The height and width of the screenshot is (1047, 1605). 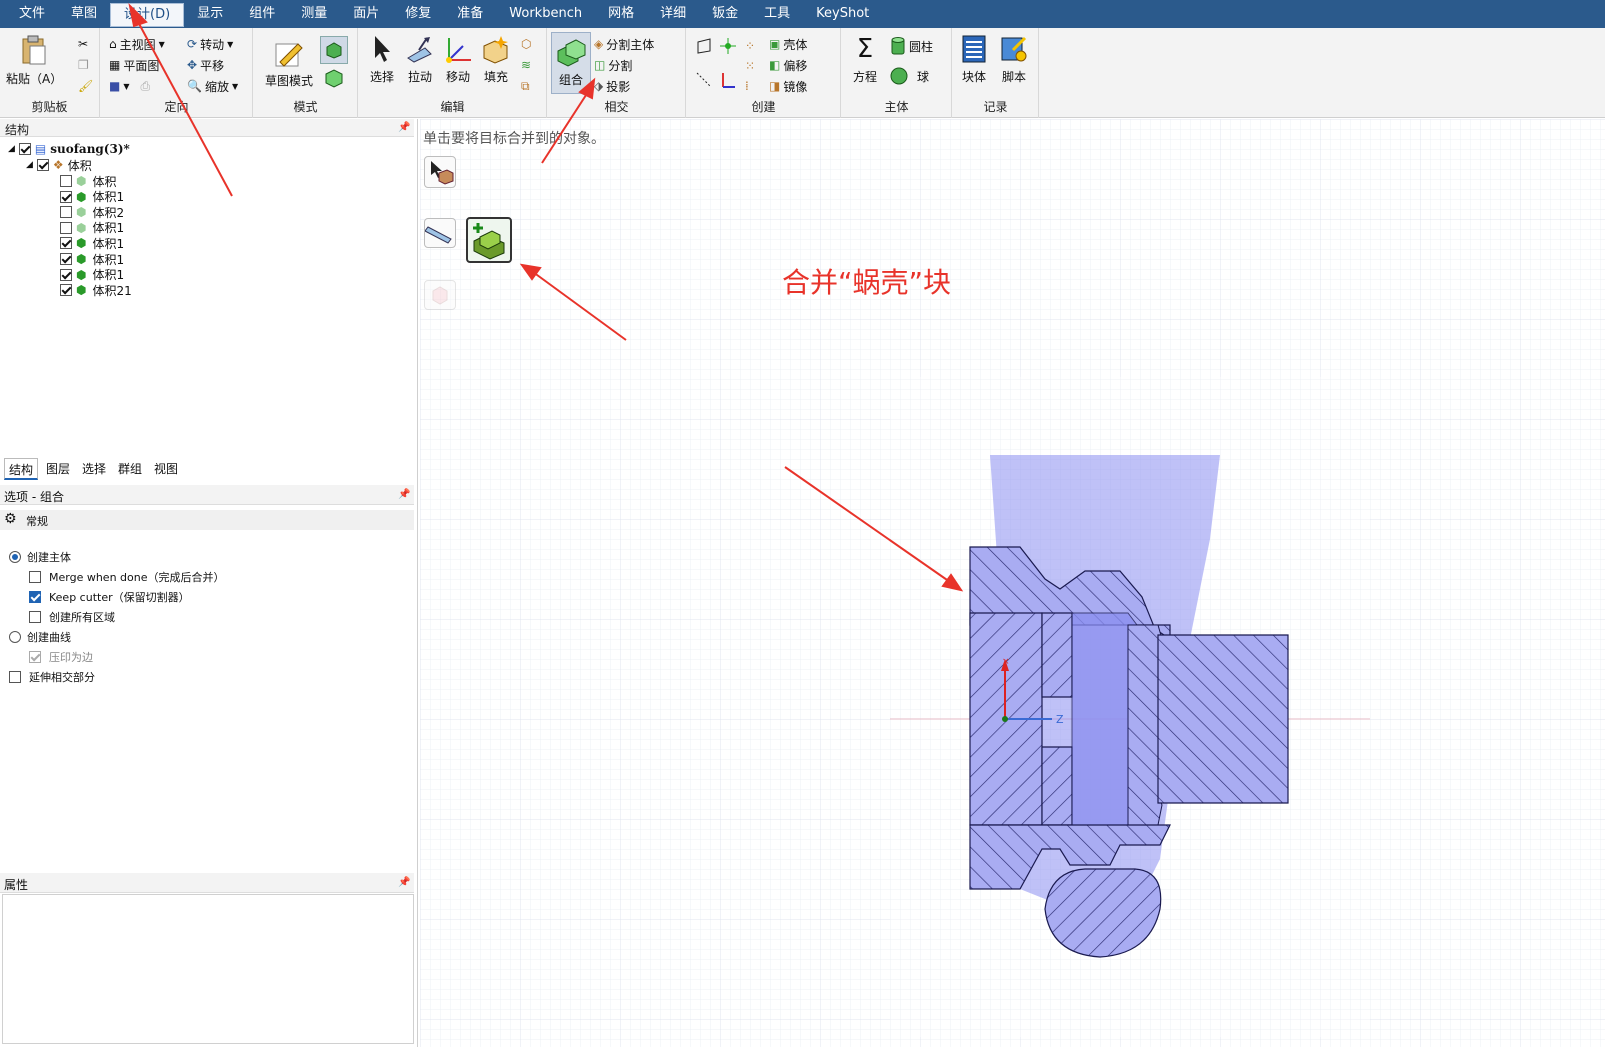 I want to click on tab-3: 群组, so click(x=130, y=469).